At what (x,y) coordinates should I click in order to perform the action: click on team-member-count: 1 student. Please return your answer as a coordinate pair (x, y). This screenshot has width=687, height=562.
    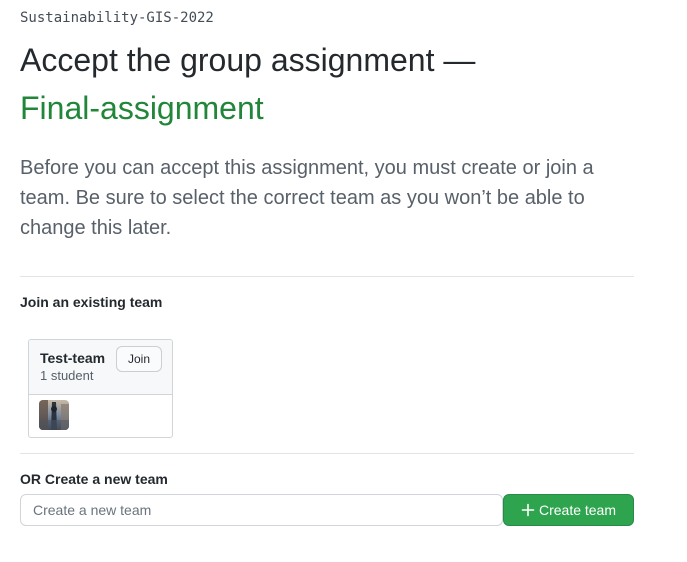
    Looking at the image, I should click on (67, 375).